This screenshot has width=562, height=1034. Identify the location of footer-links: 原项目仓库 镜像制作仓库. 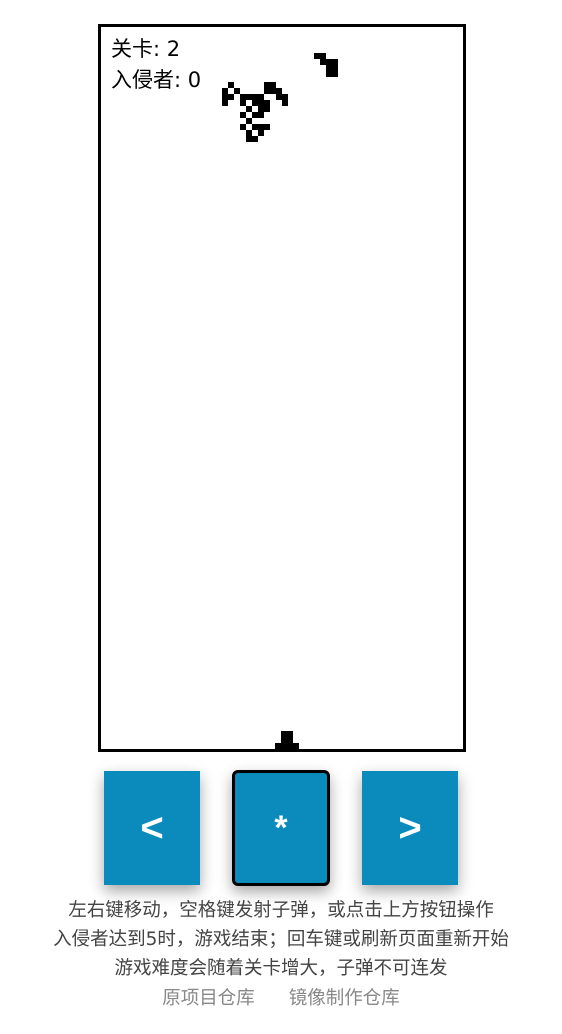
(281, 998).